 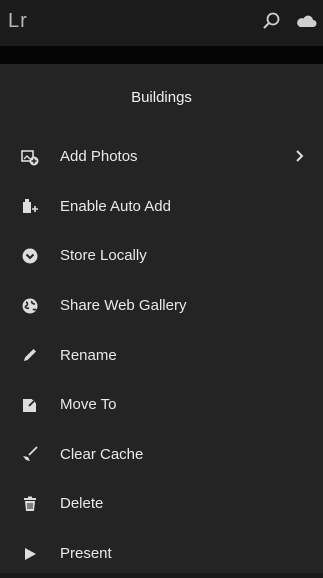 What do you see at coordinates (272, 21) in the screenshot?
I see `search-icon` at bounding box center [272, 21].